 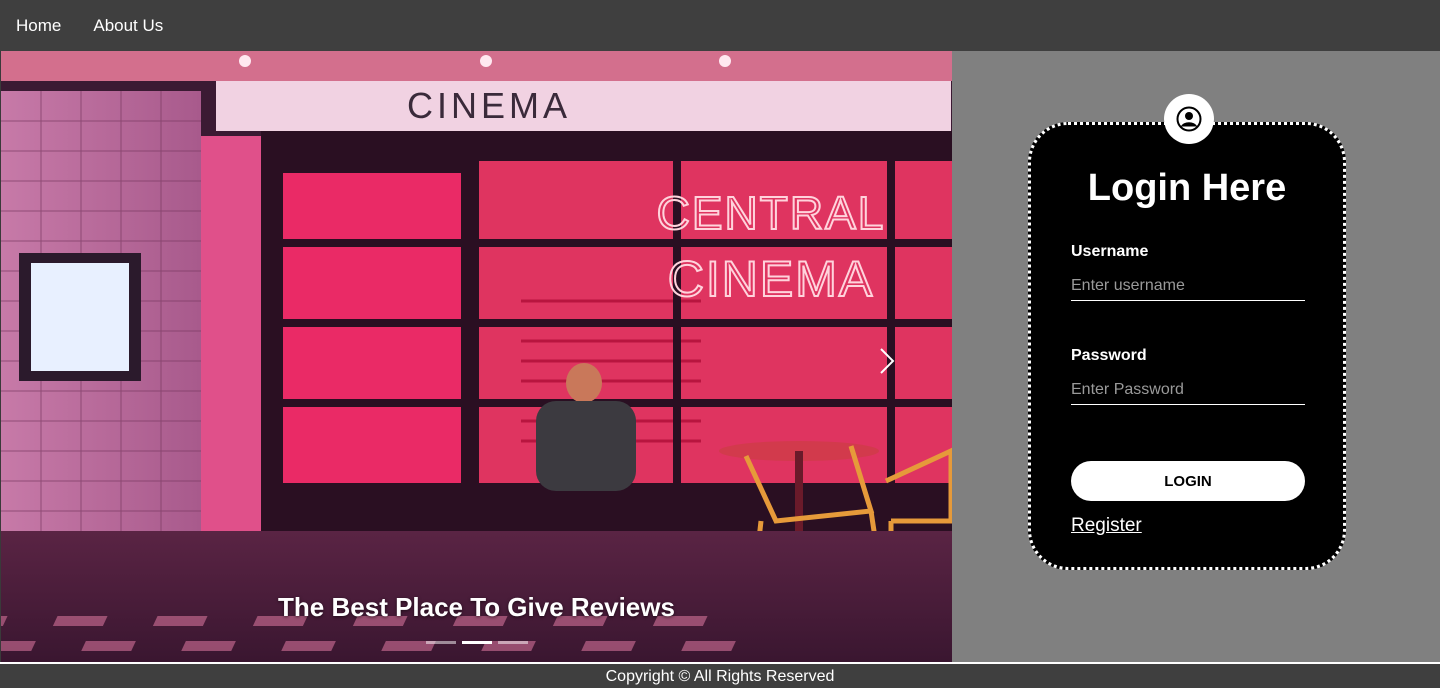 I want to click on carousel-next-button, so click(x=887, y=361).